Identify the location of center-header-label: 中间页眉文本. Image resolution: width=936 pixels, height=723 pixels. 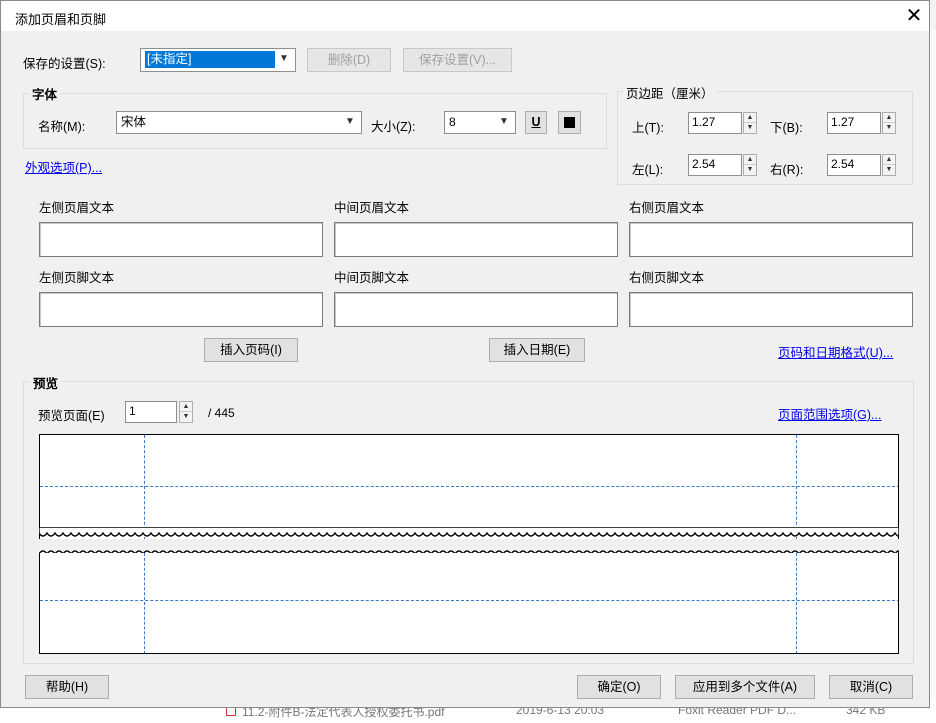
(372, 208).